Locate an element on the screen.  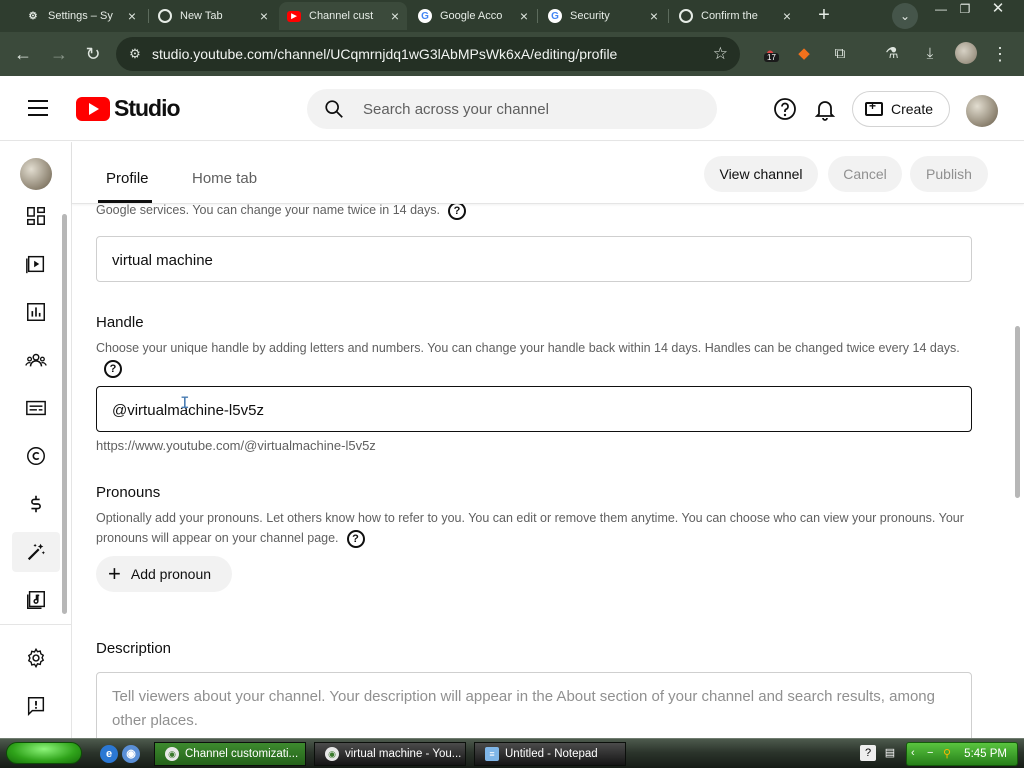
pronouns-title: Pronouns is located at coordinates (128, 492).